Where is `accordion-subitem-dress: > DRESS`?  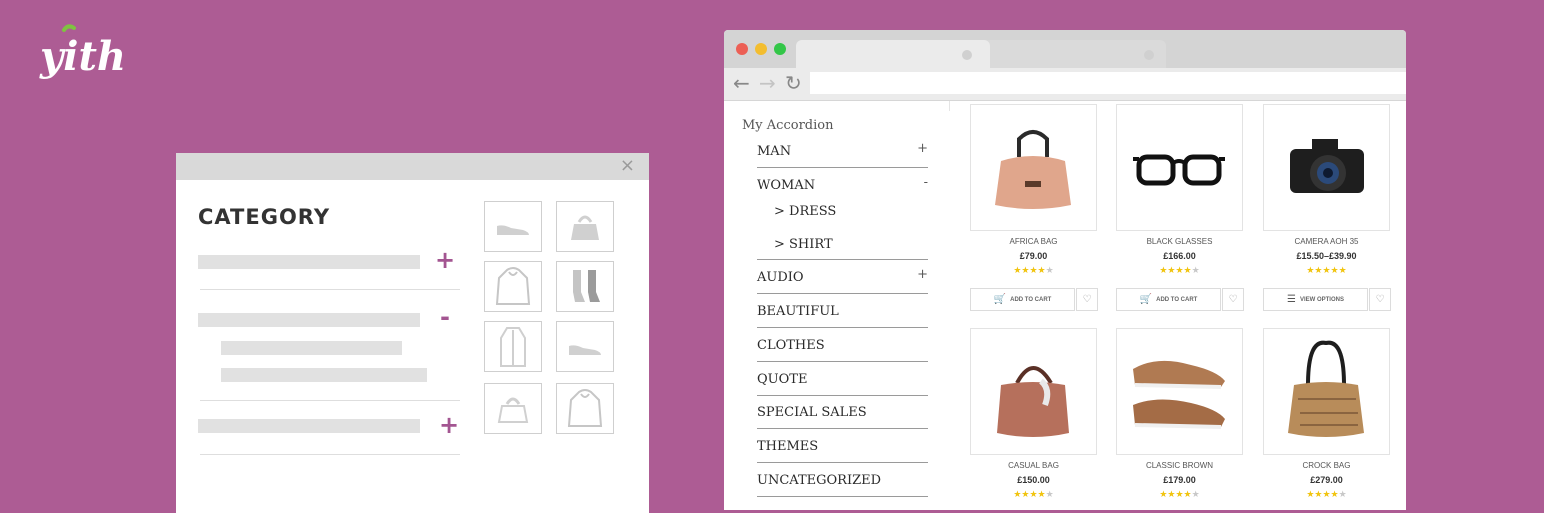 accordion-subitem-dress: > DRESS is located at coordinates (805, 211).